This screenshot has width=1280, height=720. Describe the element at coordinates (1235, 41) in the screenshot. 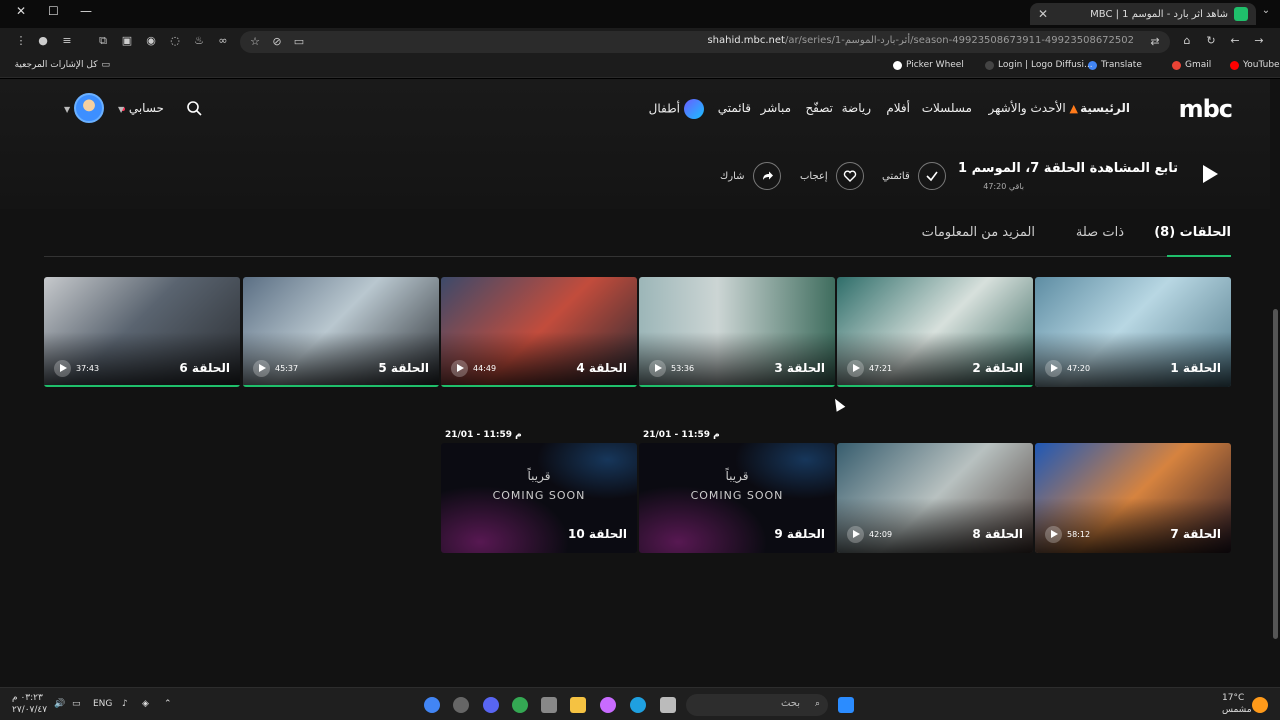

I see `back-icon: ←` at that location.